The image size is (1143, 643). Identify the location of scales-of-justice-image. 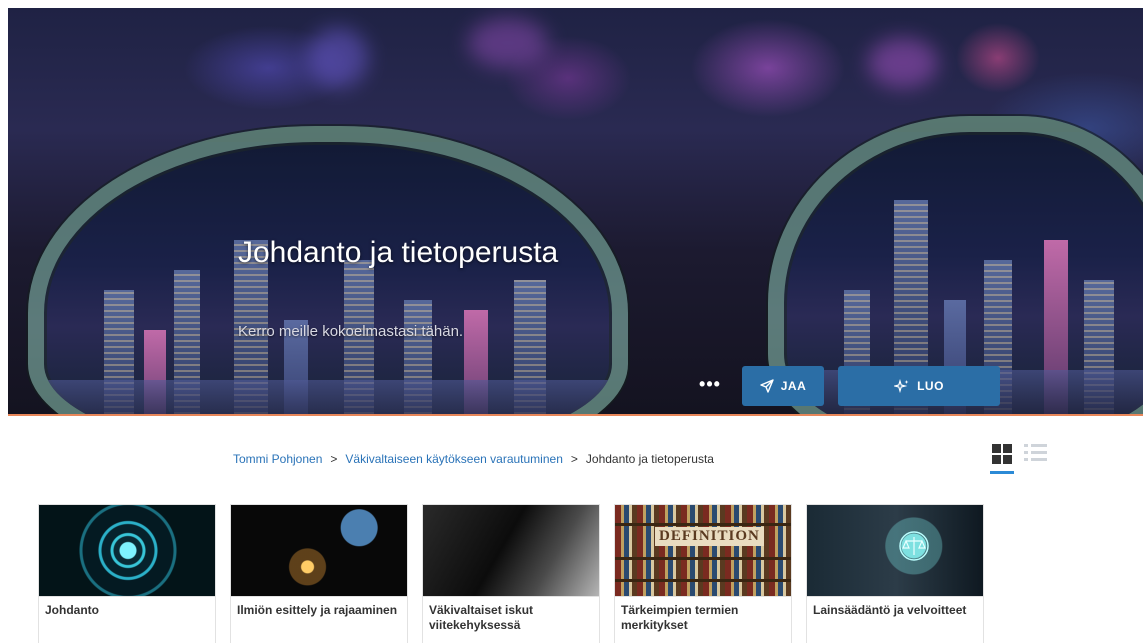
(895, 550).